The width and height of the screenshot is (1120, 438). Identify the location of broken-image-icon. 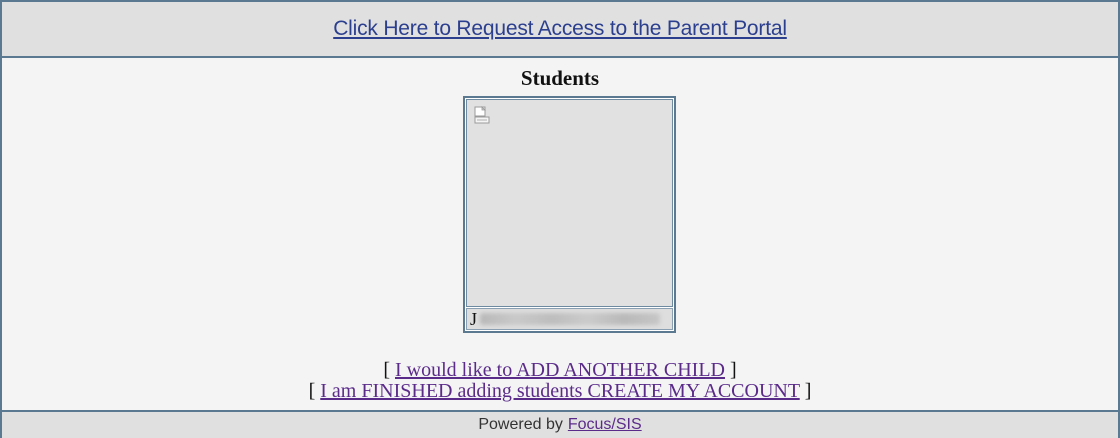
(482, 115).